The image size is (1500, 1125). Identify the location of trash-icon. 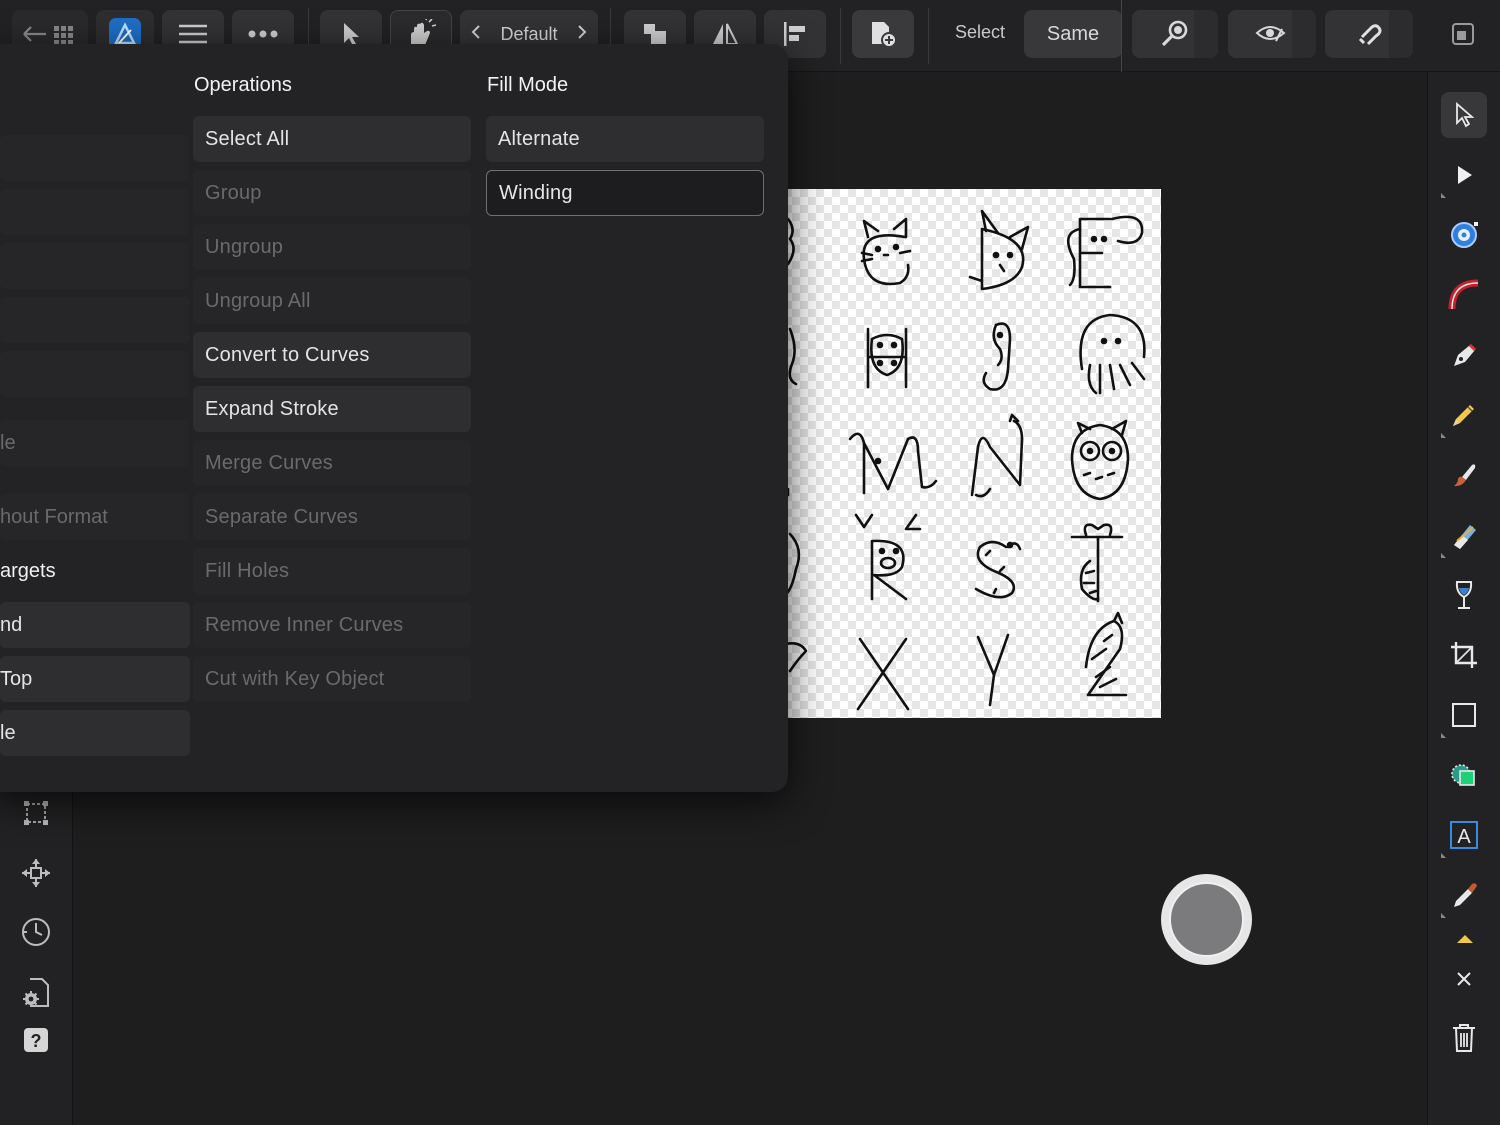
(1464, 1038).